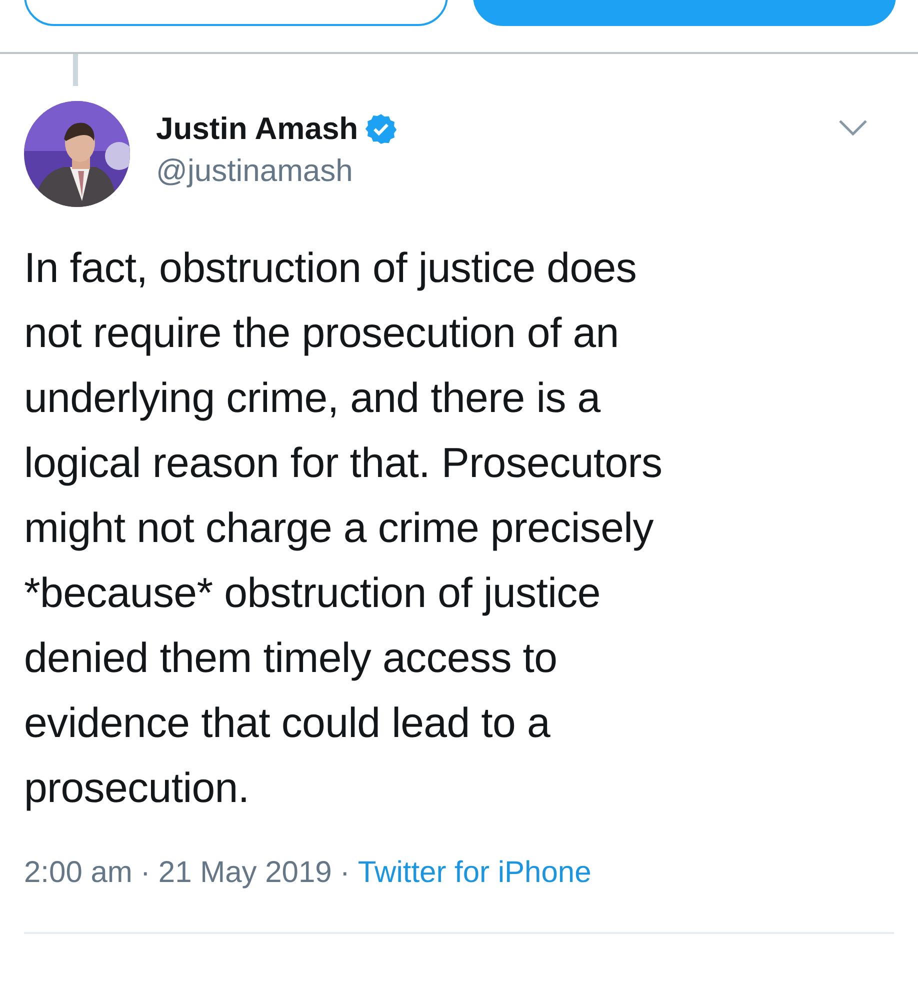  What do you see at coordinates (257, 129) in the screenshot?
I see `user-name: Justin Amash` at bounding box center [257, 129].